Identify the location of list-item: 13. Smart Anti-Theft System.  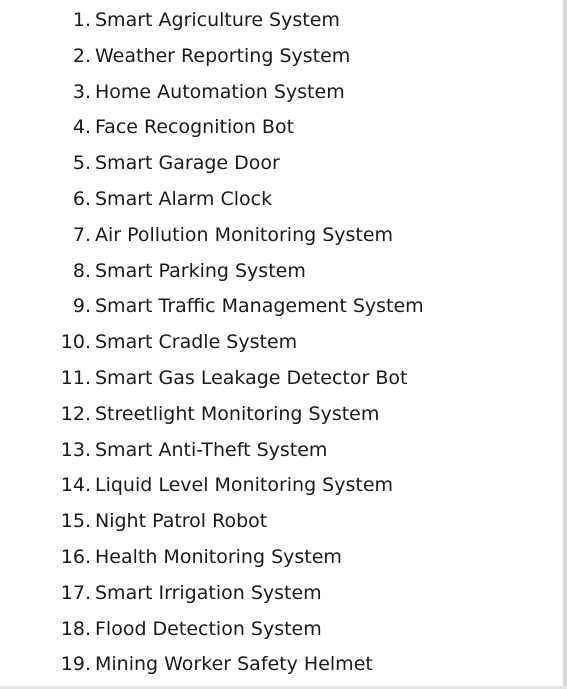
(280, 451).